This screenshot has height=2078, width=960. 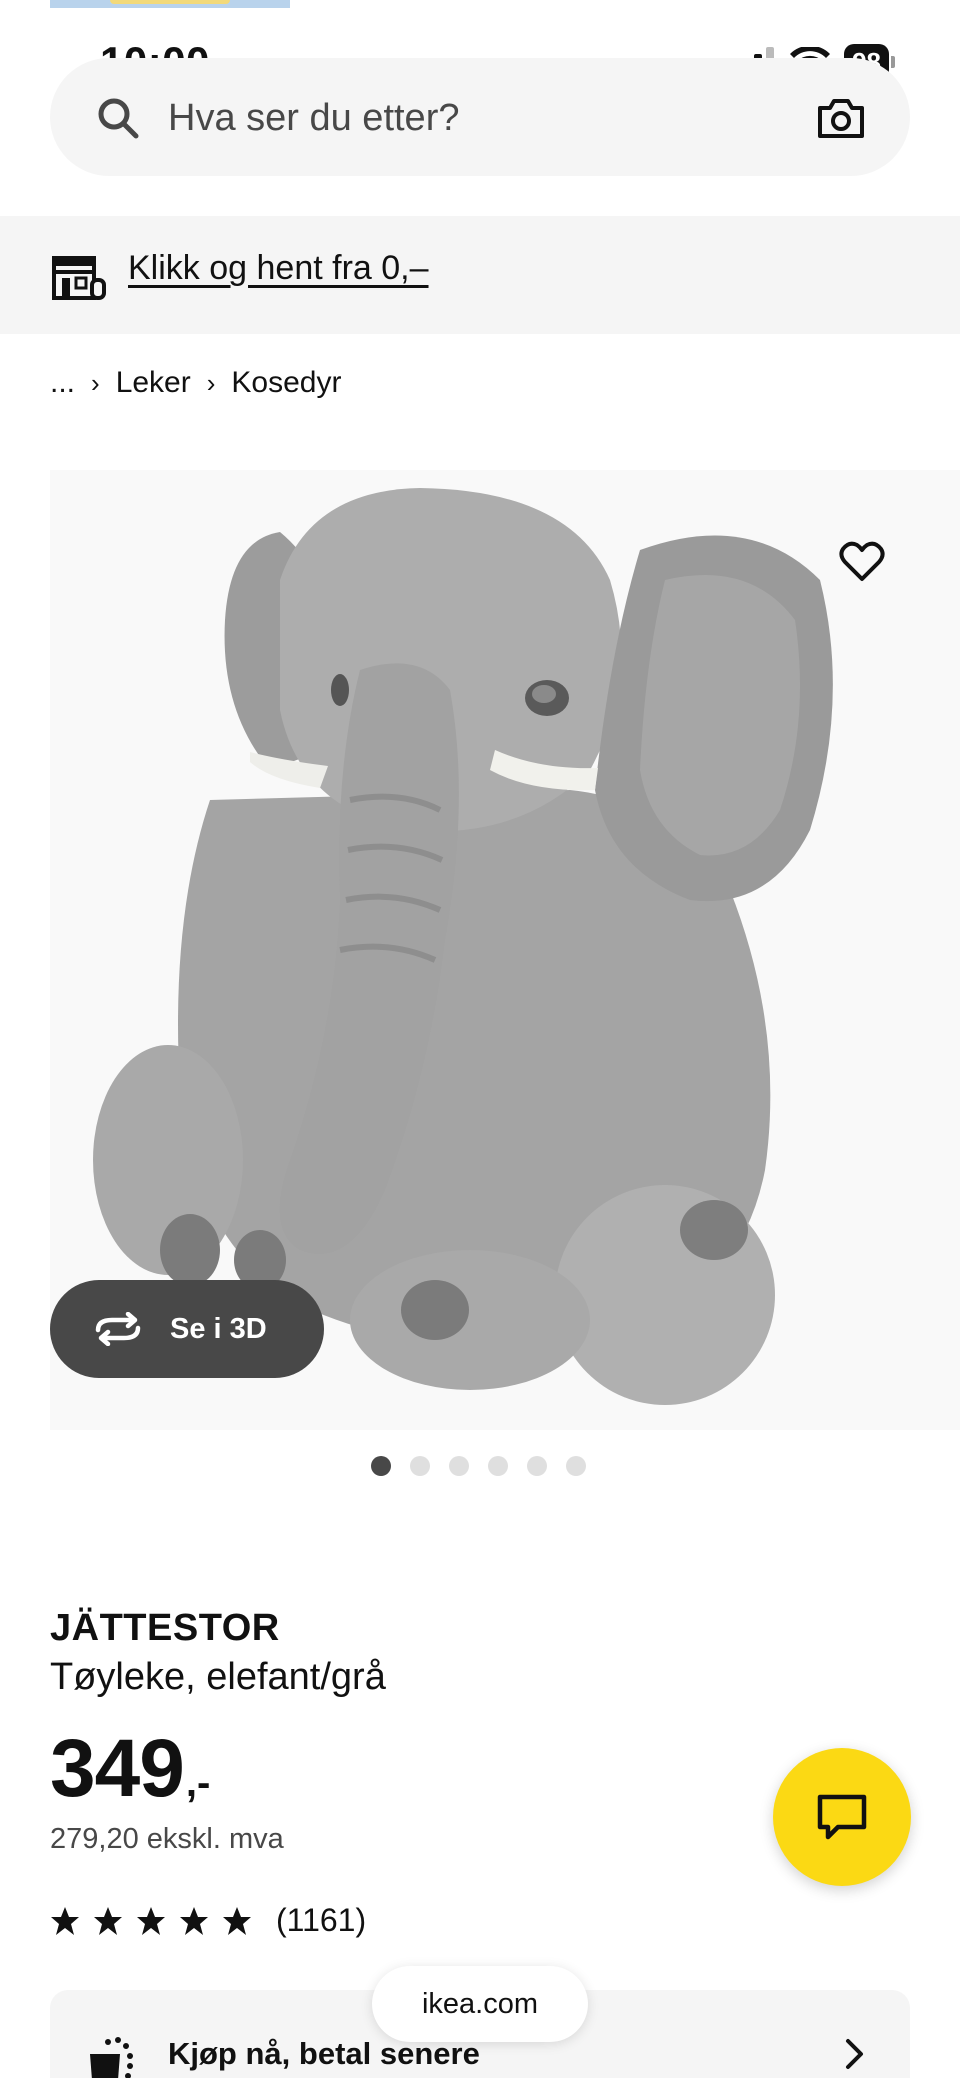 What do you see at coordinates (165, 1628) in the screenshot?
I see `product-name: JÄTTESTOR` at bounding box center [165, 1628].